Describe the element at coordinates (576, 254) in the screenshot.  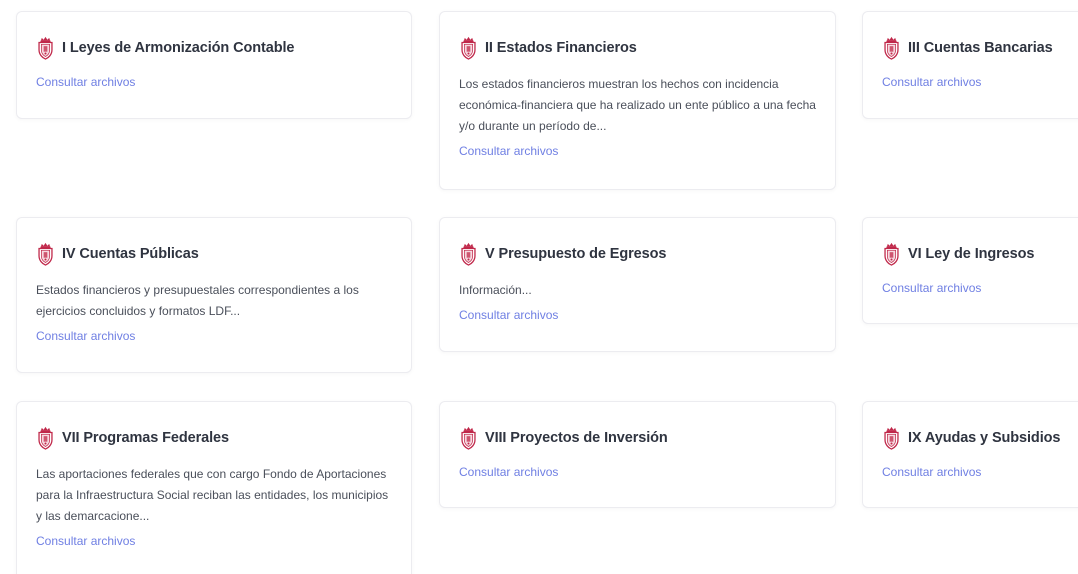
I see `card-title: V Presupuesto de Egresos` at that location.